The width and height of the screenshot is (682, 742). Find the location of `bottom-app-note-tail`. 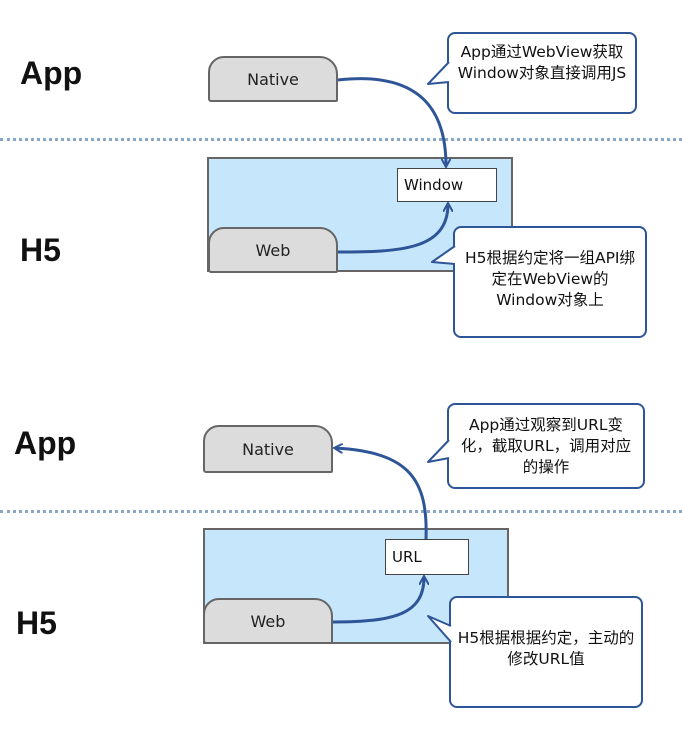

bottom-app-note-tail is located at coordinates (438, 451).